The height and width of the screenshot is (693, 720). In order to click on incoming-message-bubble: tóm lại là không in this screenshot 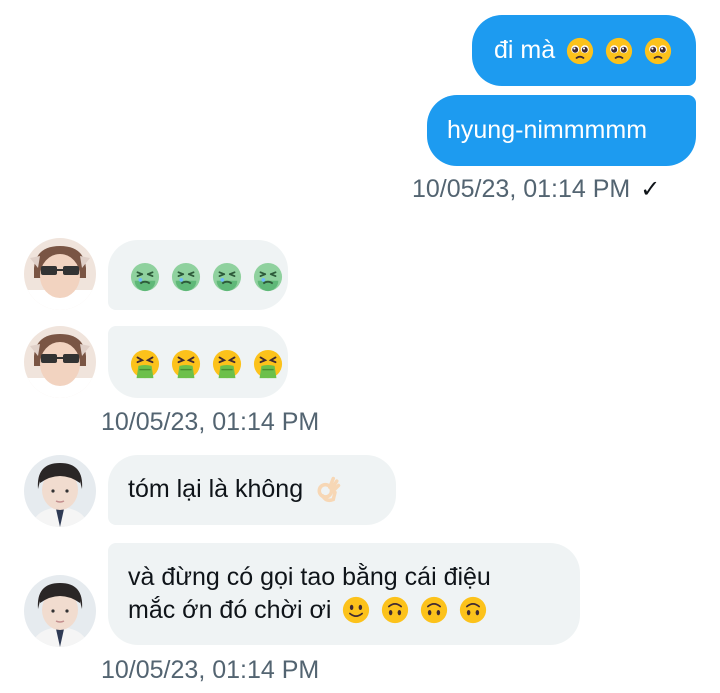, I will do `click(252, 490)`.